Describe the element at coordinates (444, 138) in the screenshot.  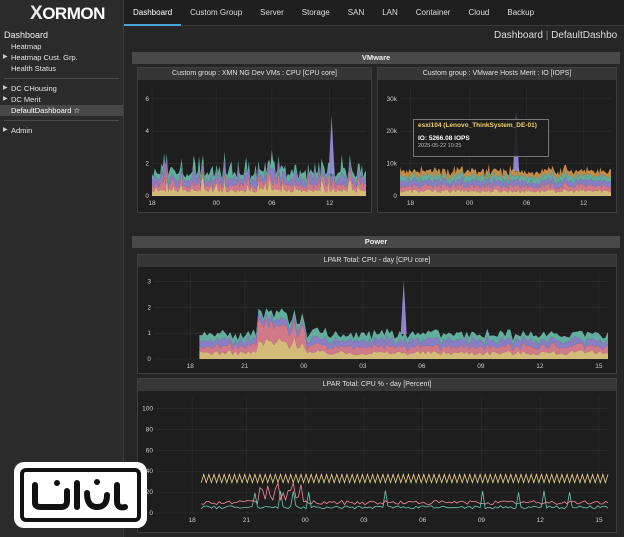
I see `tooltip-value: IO: 5266.08 IOPS` at that location.